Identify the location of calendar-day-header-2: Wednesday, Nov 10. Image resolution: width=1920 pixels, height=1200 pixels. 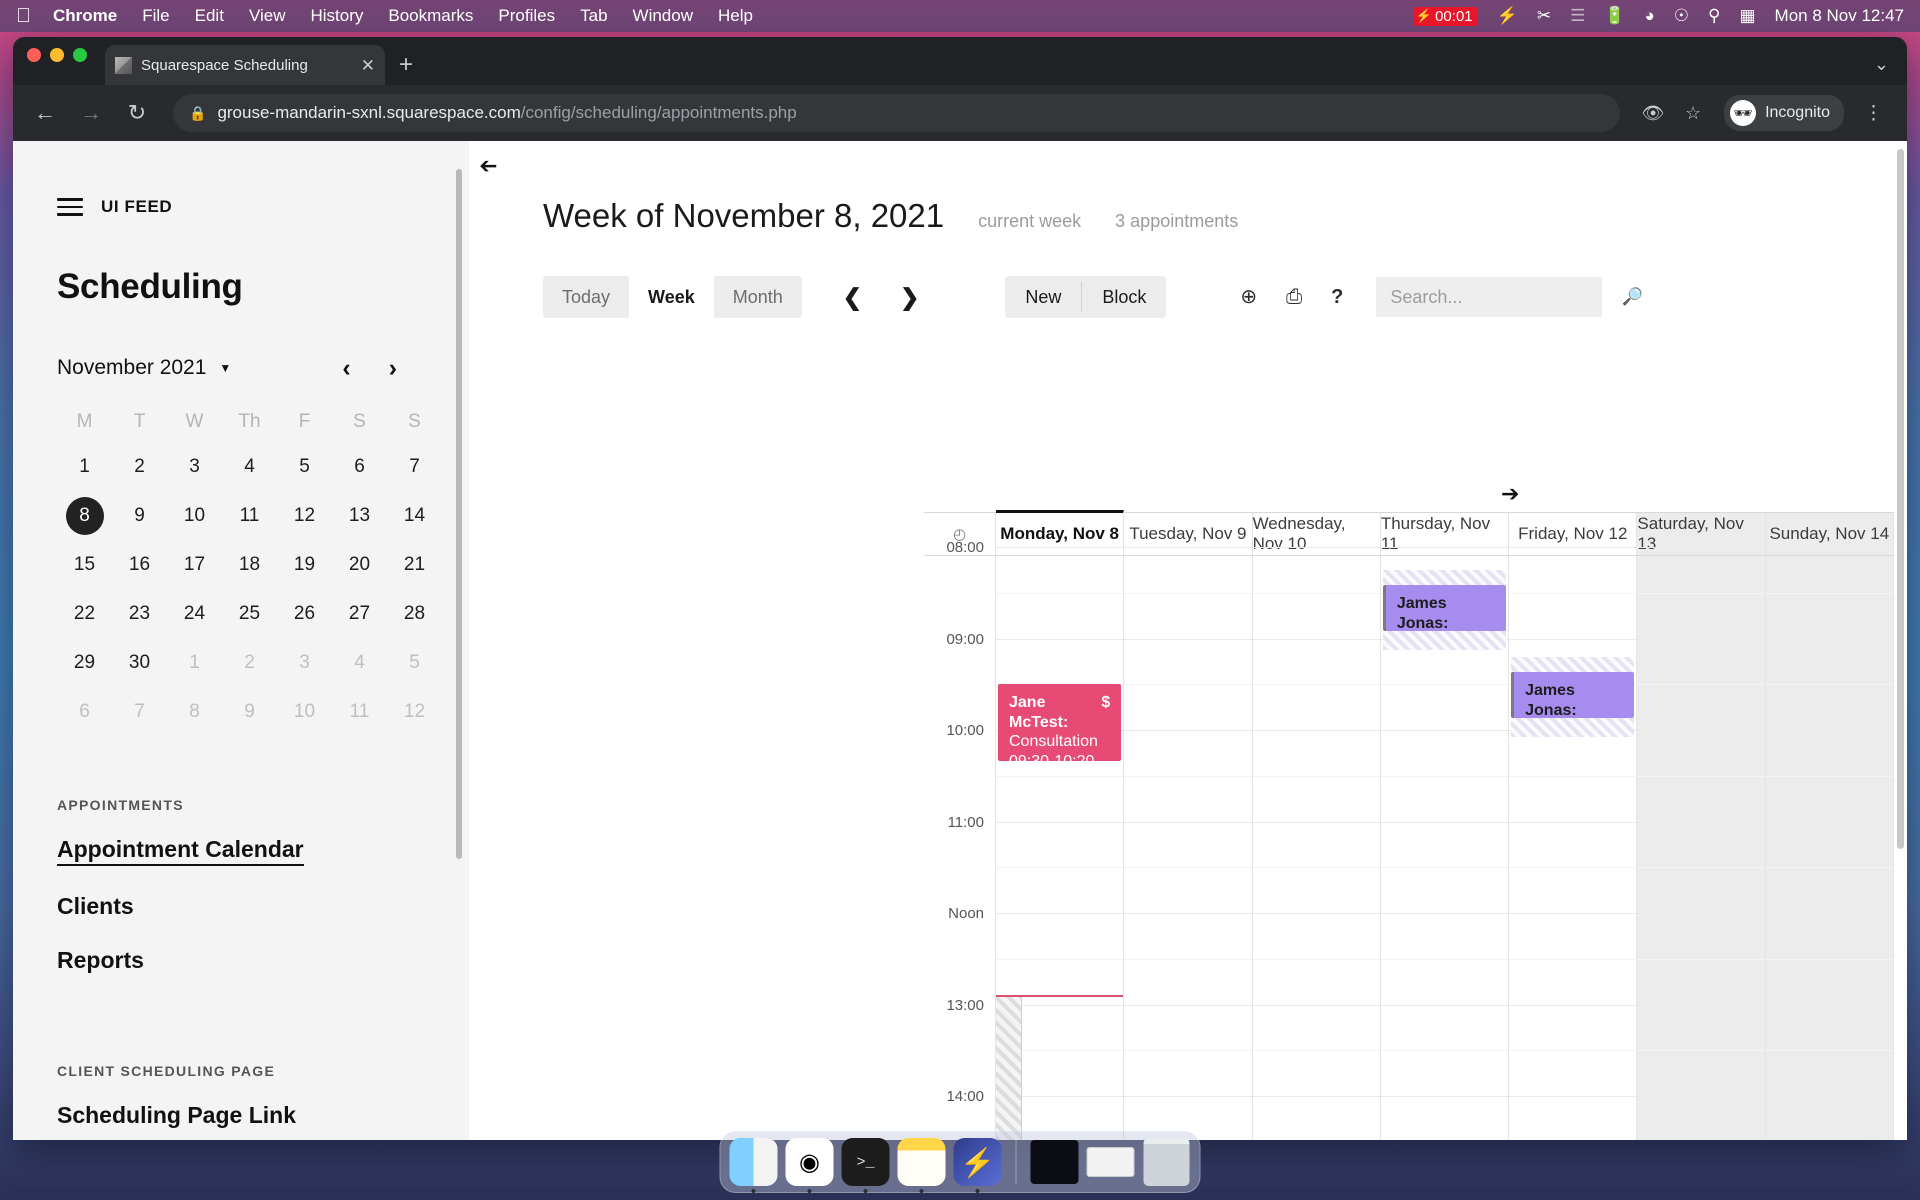
(1317, 534).